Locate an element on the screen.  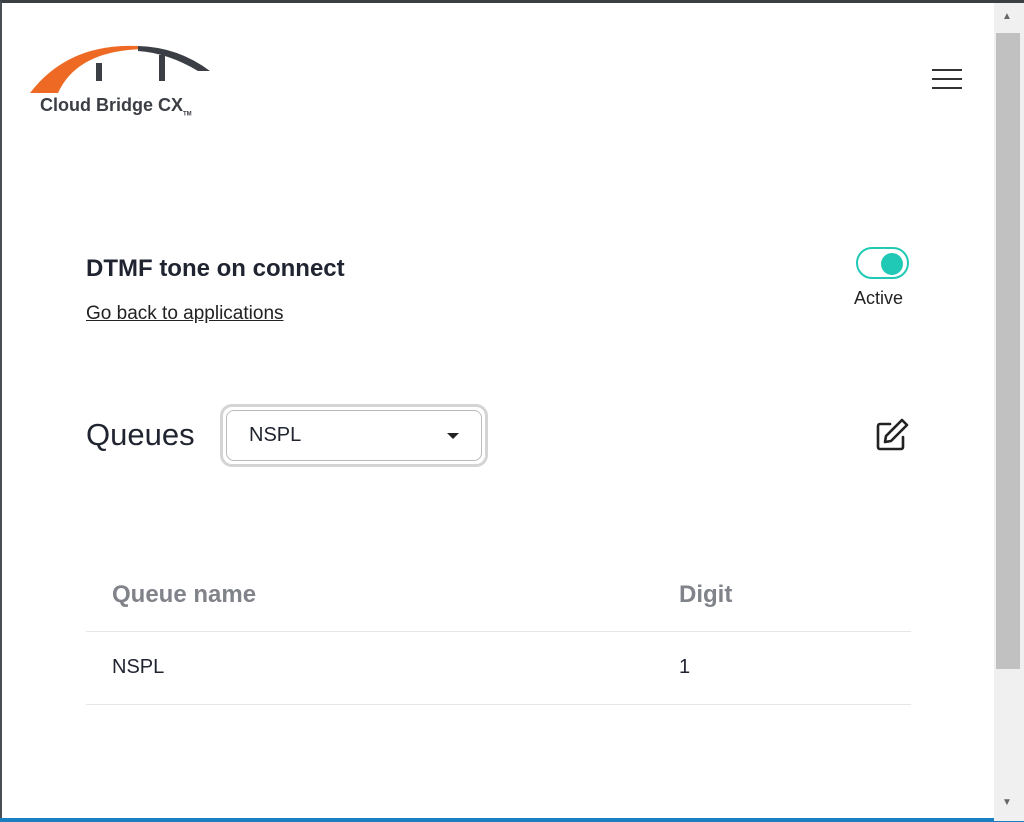
edit-icon is located at coordinates (892, 434).